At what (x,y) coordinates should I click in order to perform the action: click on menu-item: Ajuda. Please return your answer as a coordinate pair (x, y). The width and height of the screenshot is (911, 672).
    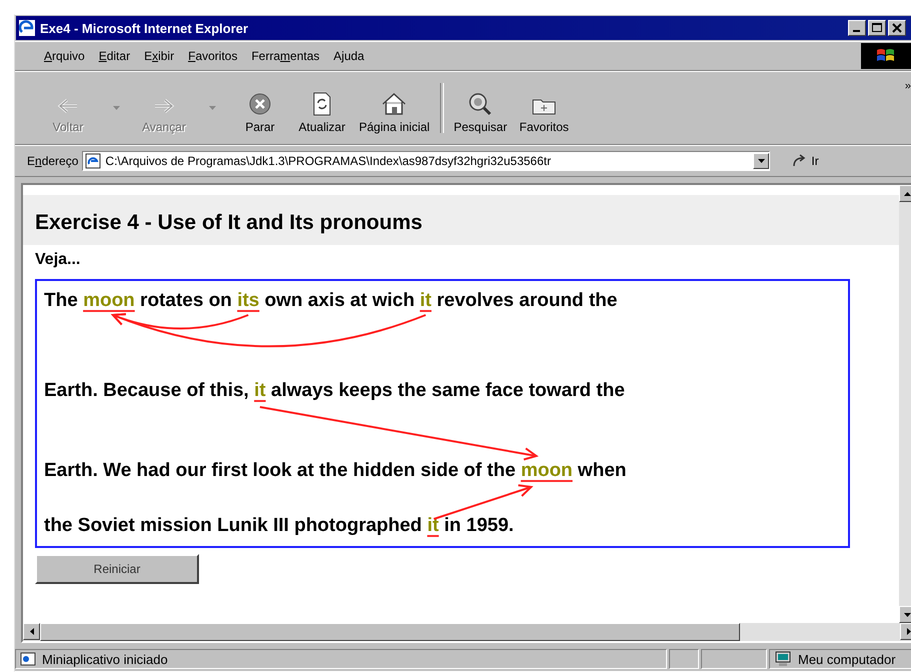
    Looking at the image, I should click on (349, 56).